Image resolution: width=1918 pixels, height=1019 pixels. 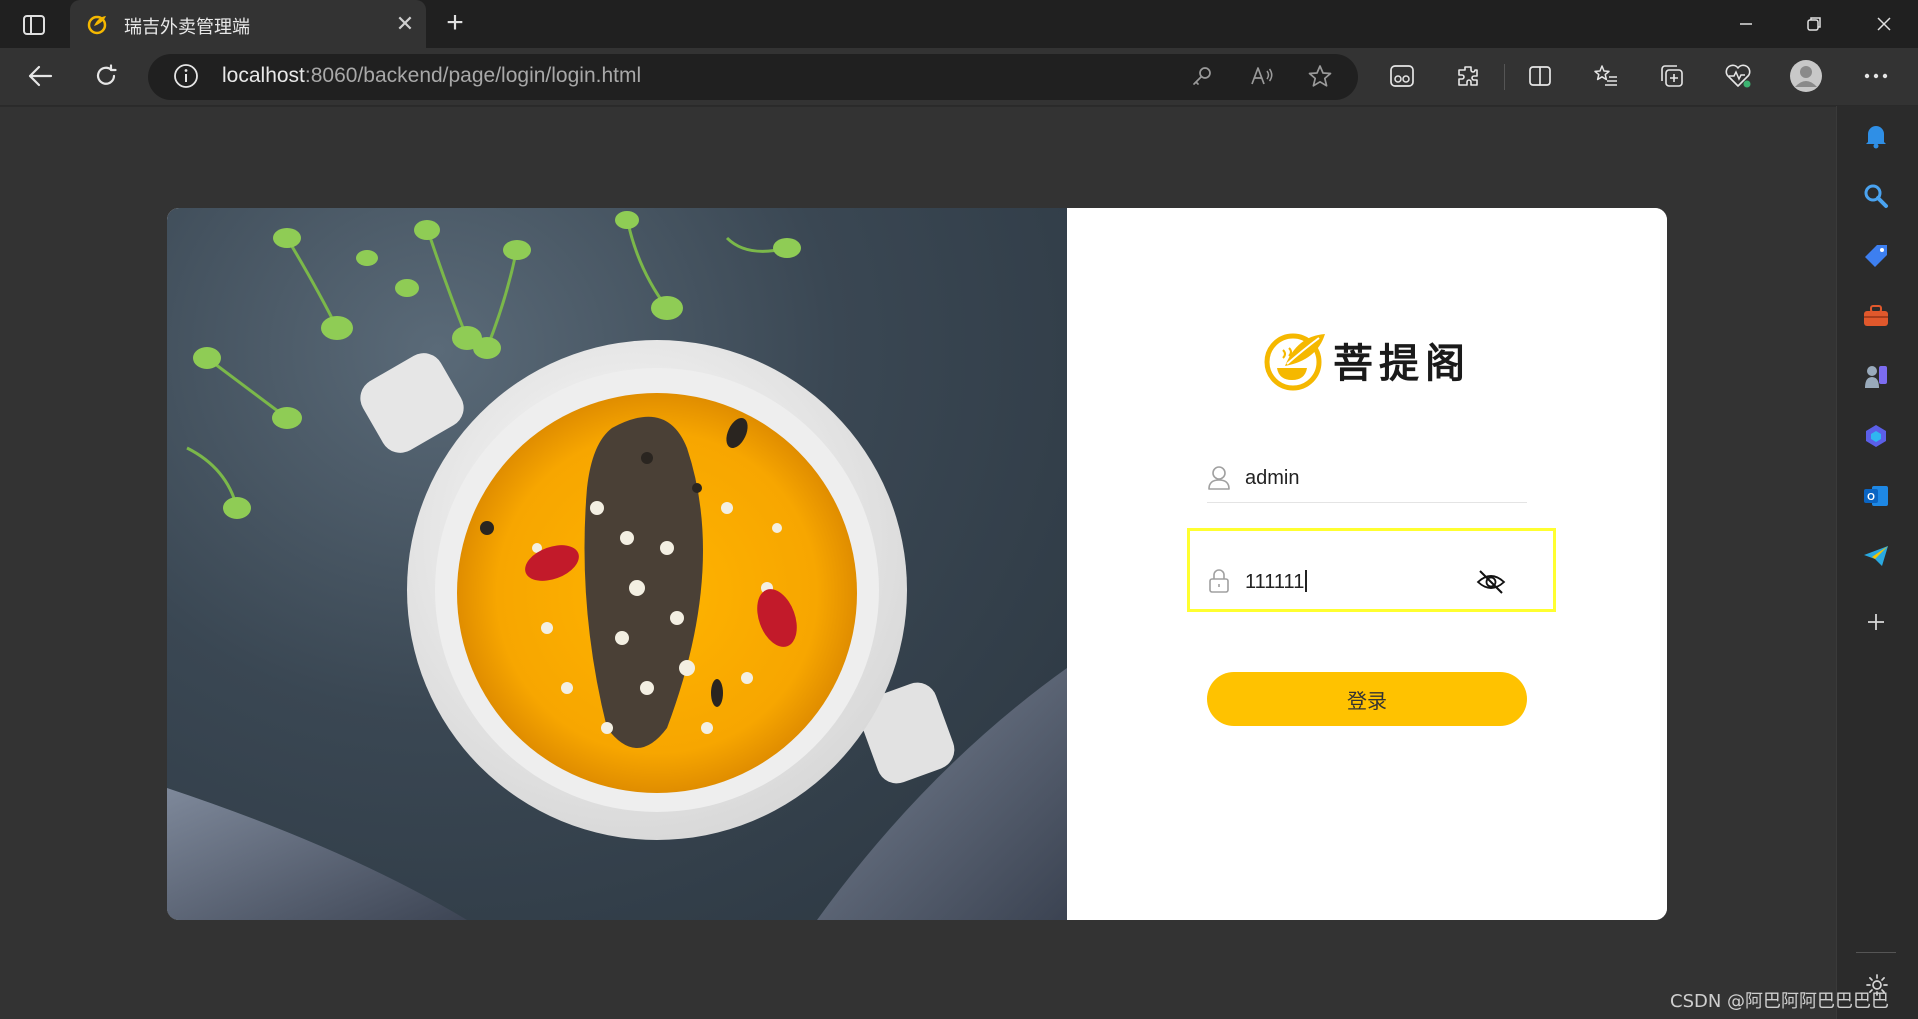 I want to click on tab-favicon-icon, so click(x=97, y=24).